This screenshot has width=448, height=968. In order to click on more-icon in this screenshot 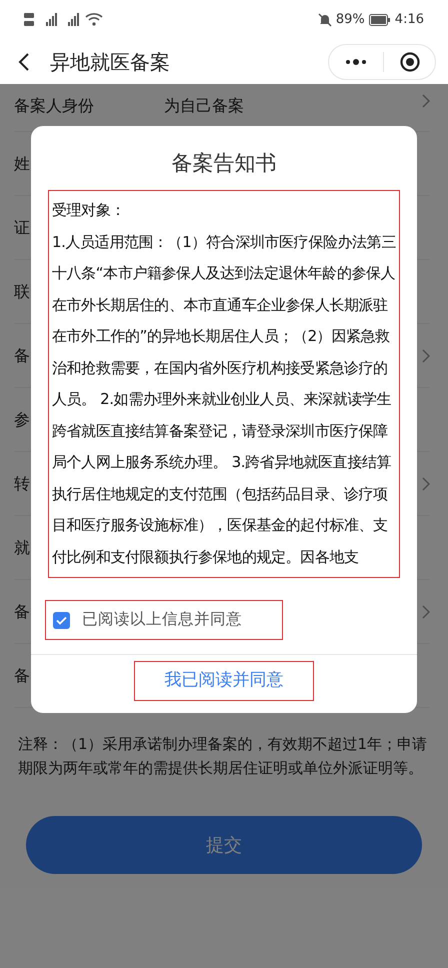, I will do `click(356, 62)`.